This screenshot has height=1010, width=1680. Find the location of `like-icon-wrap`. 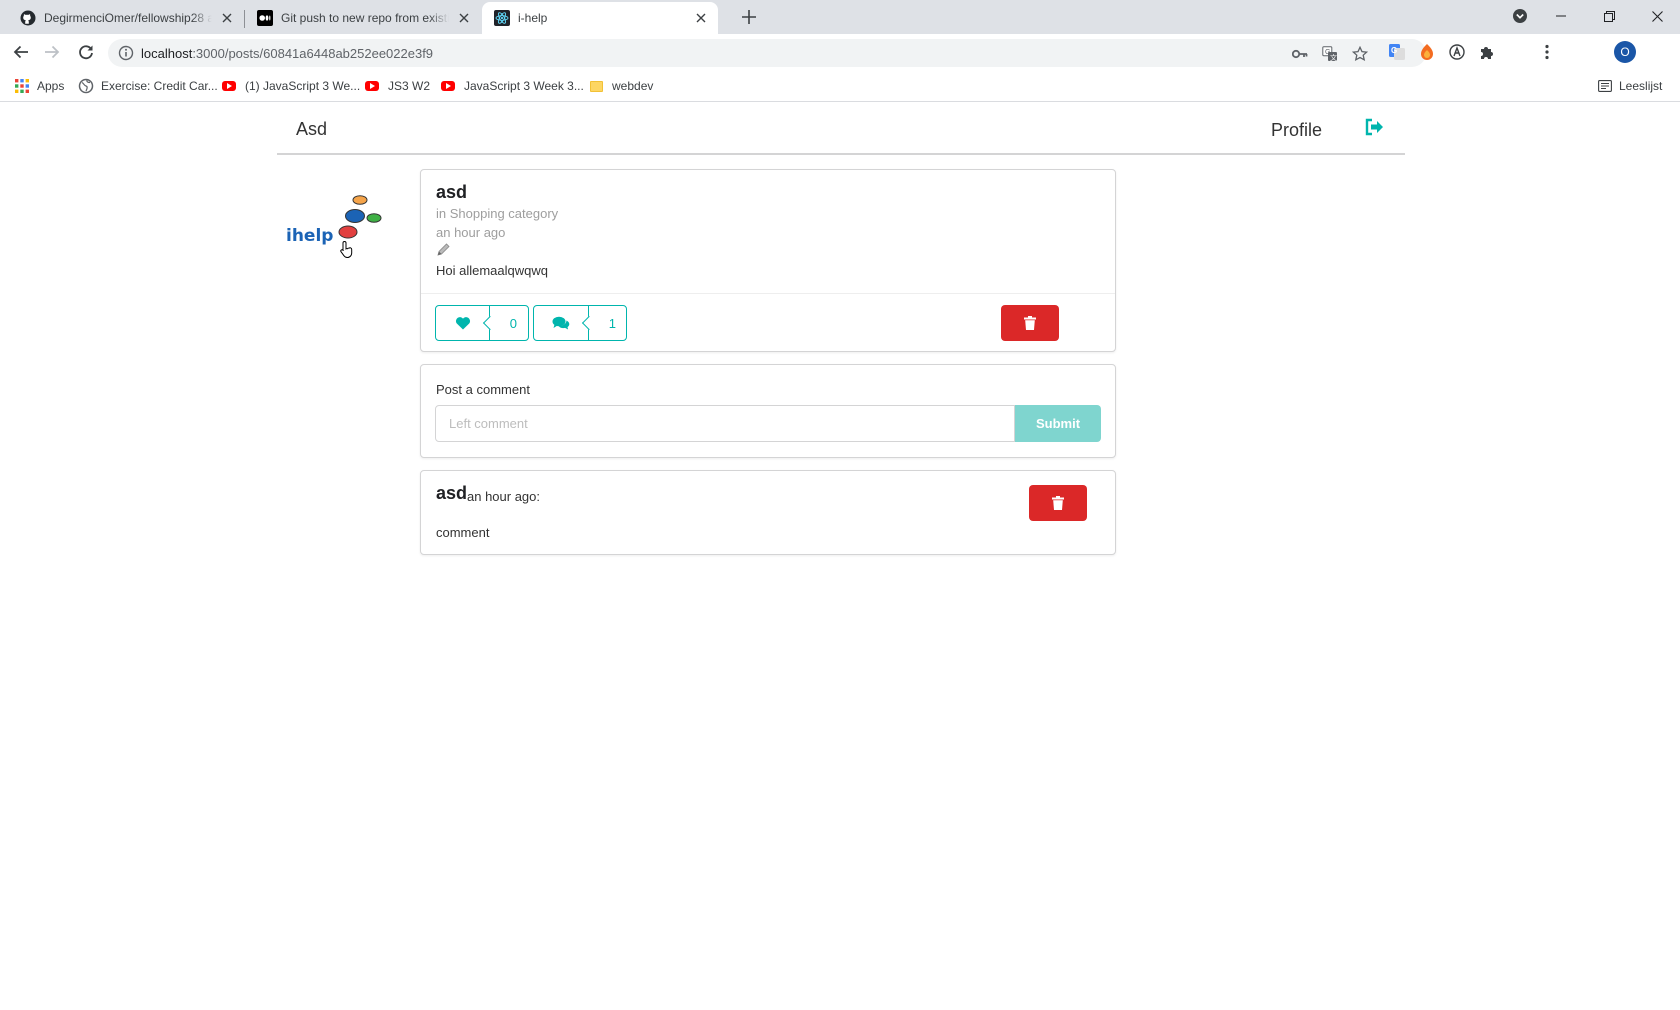

like-icon-wrap is located at coordinates (463, 323).